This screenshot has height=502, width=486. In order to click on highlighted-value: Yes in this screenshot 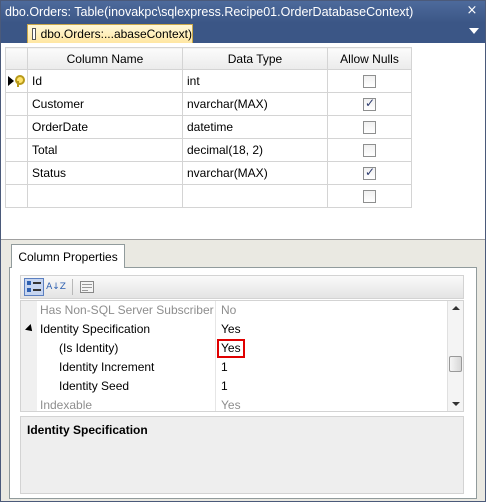, I will do `click(231, 348)`.